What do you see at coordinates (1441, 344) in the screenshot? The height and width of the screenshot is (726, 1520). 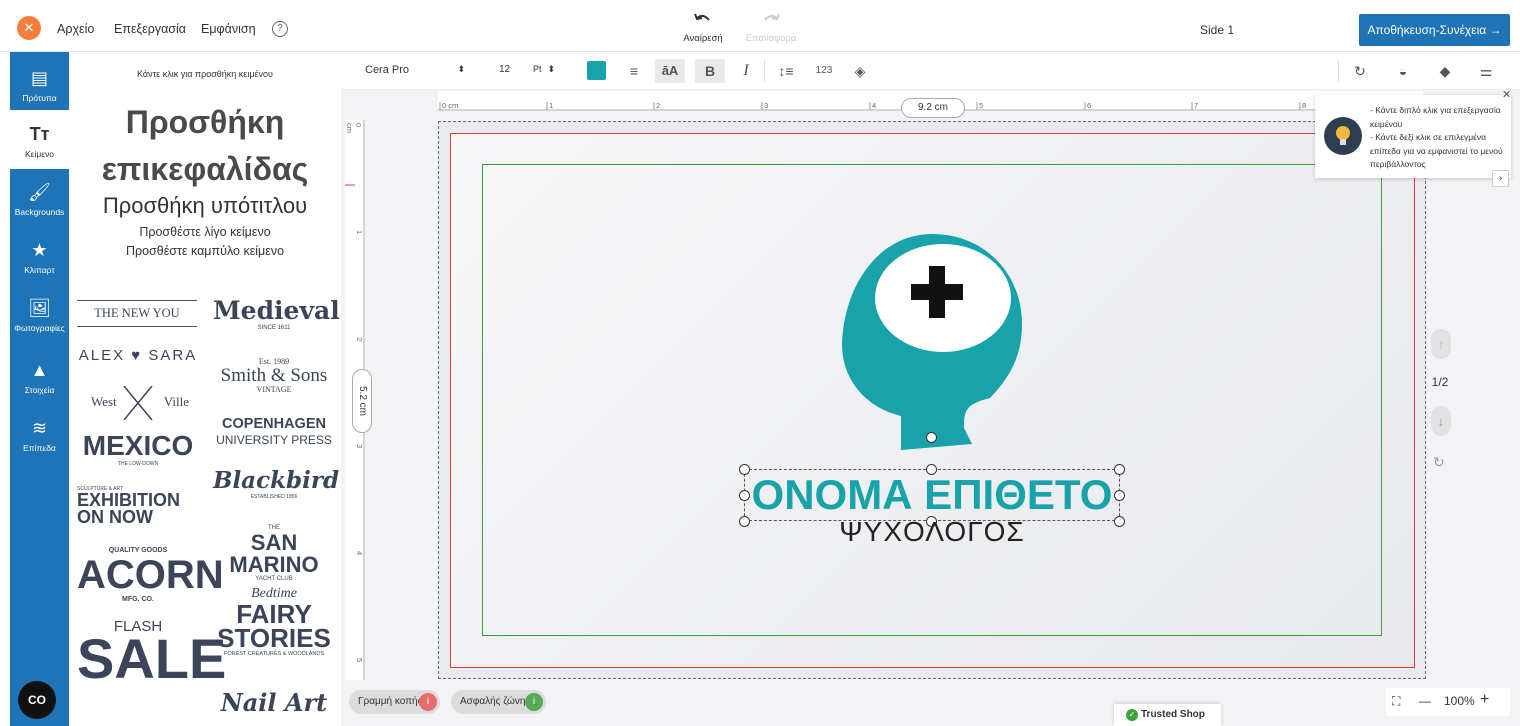 I see `page-up-button: ↑` at bounding box center [1441, 344].